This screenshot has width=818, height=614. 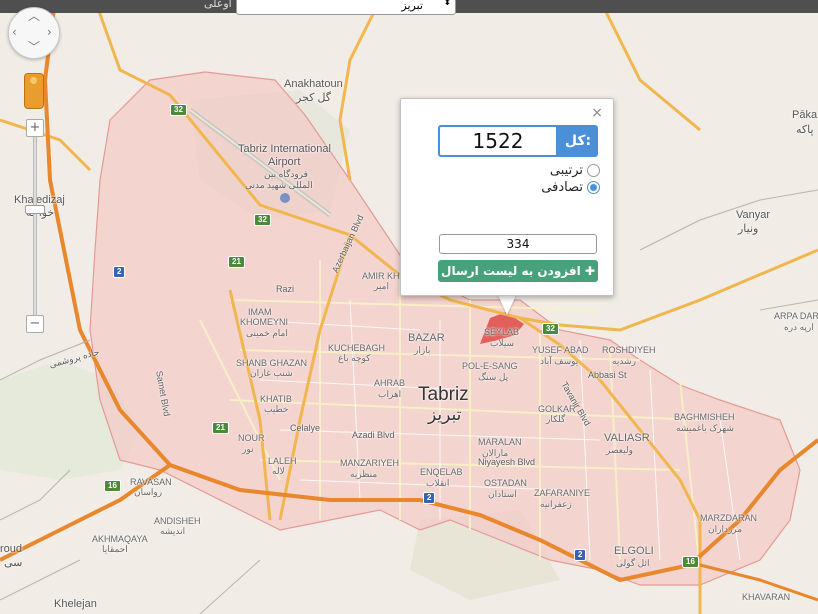 I want to click on map-label: Vanyar, so click(x=753, y=215).